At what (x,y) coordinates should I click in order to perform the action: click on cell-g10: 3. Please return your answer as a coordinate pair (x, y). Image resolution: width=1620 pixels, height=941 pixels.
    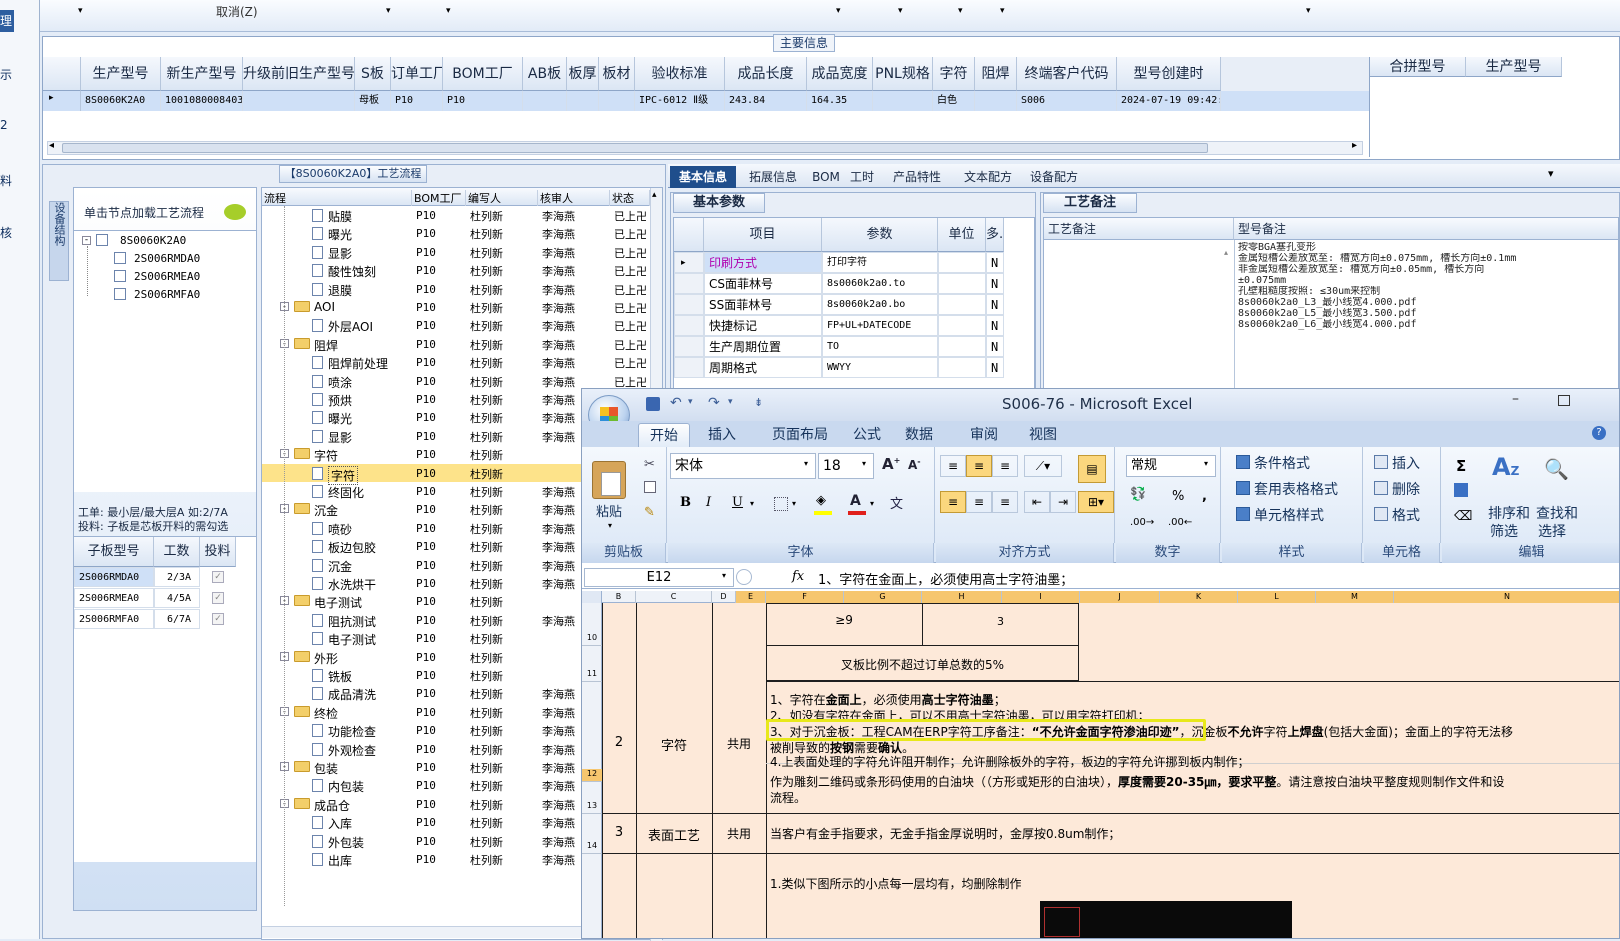
    Looking at the image, I should click on (1000, 621).